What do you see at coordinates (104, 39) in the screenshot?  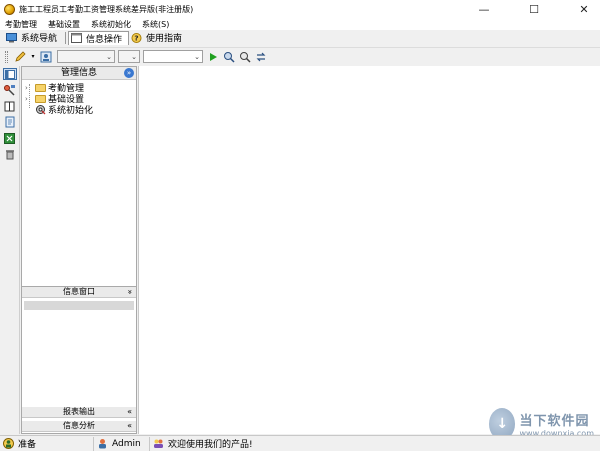 I see `tab-info-operation-label: 信息操作` at bounding box center [104, 39].